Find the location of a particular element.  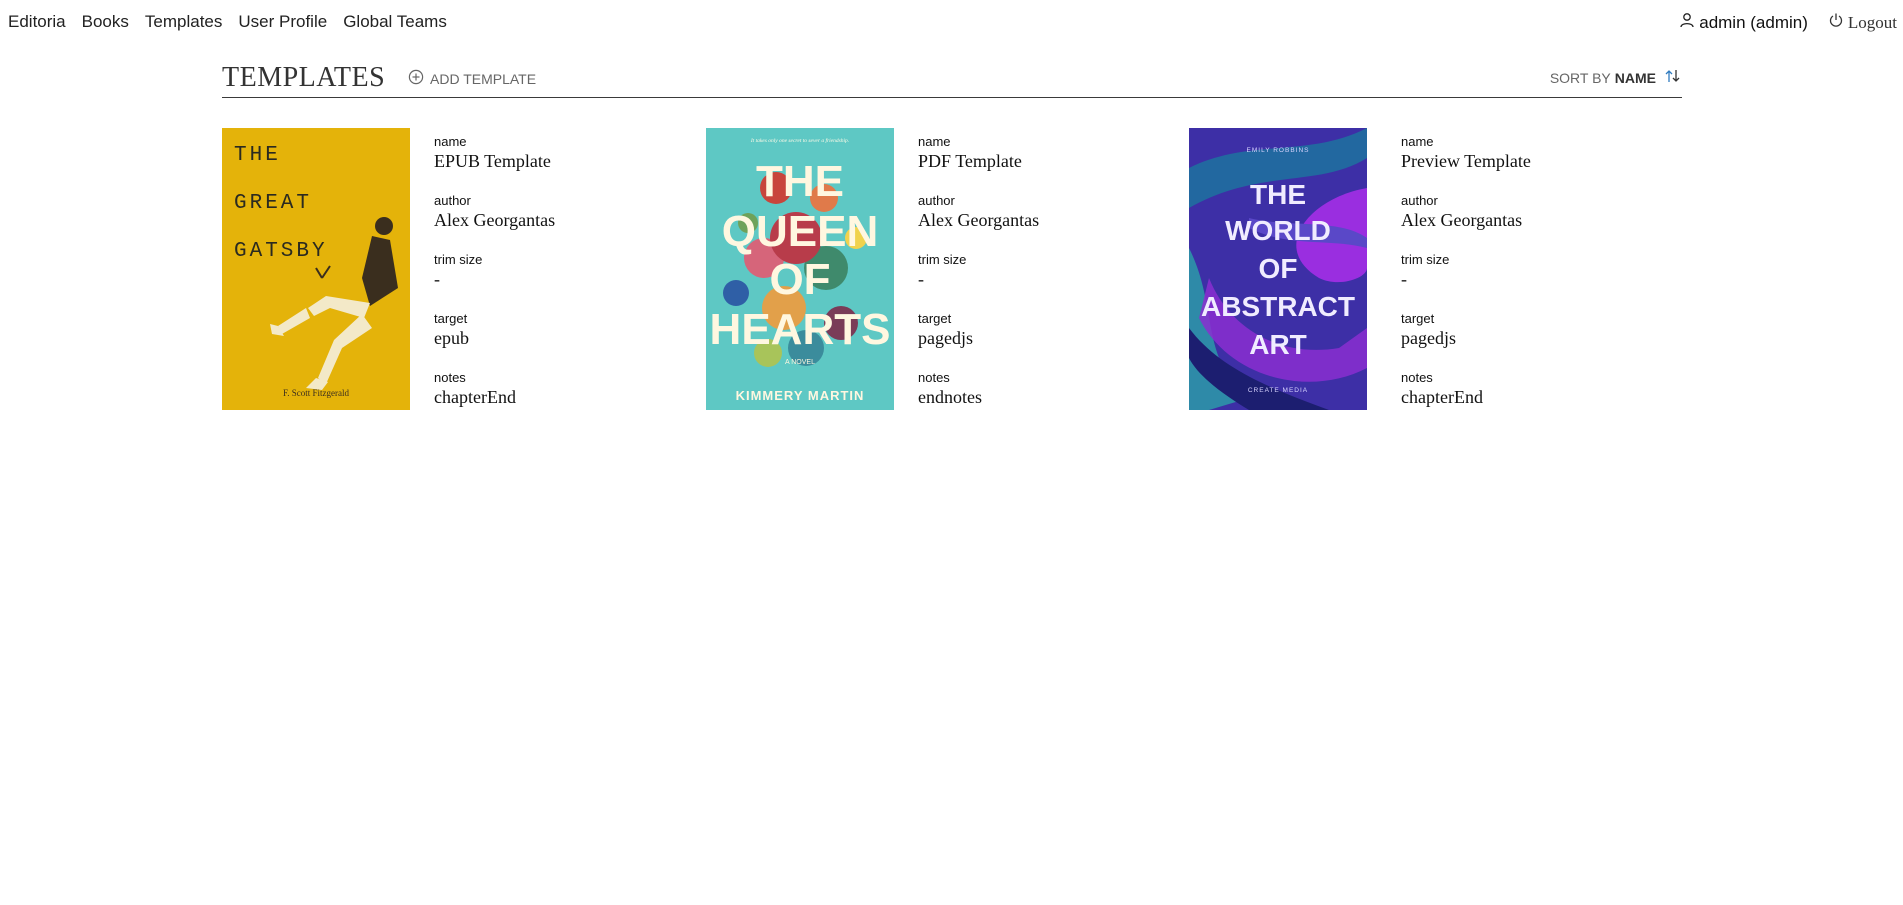

cover-author: KIMMERY MARTIN is located at coordinates (800, 395).